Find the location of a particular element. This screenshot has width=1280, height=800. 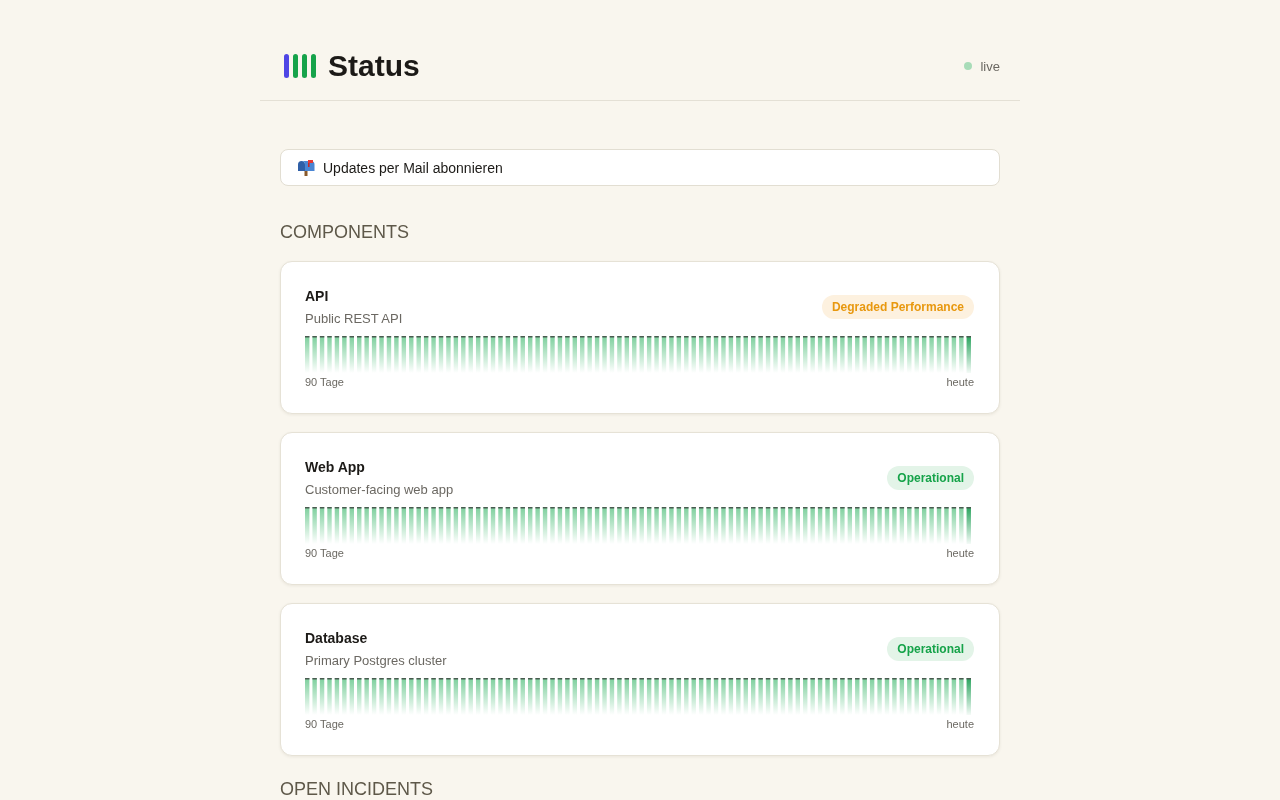

component-description: Customer-facing web app is located at coordinates (379, 490).